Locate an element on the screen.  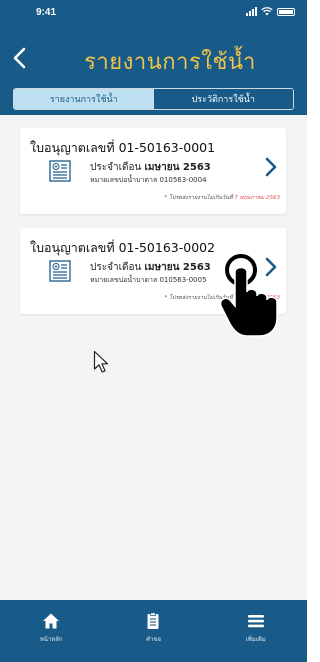
nav-home: หน้าหลัก is located at coordinates (51, 631).